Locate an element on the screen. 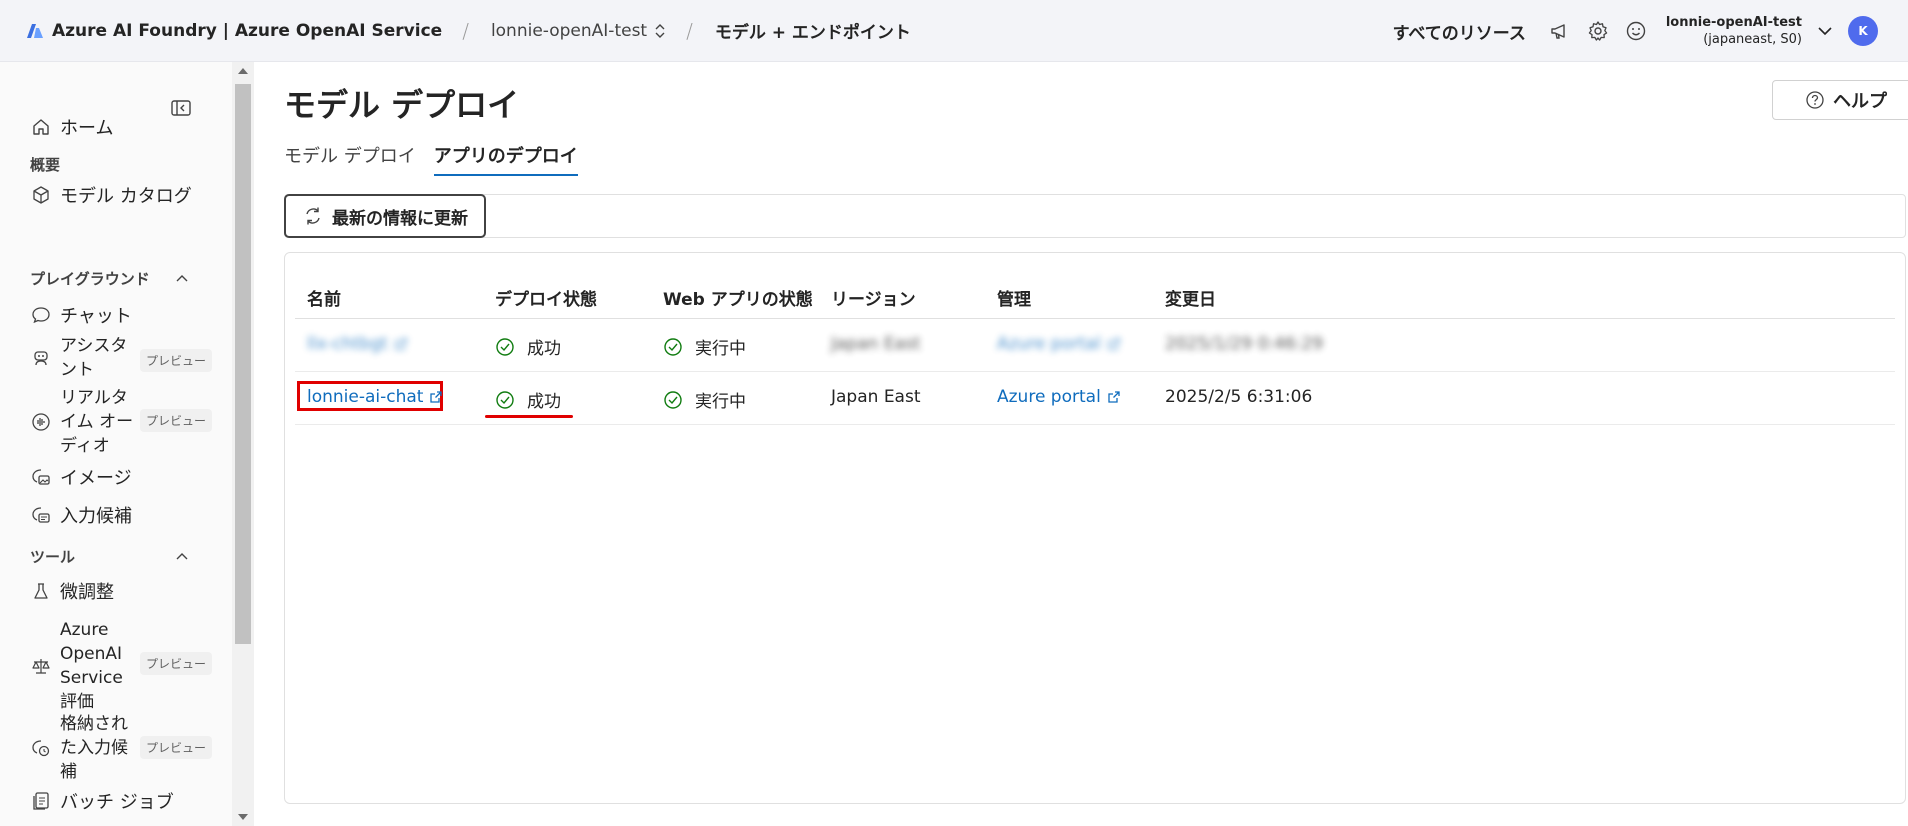 This screenshot has height=826, width=1908. gear-icon is located at coordinates (1598, 31).